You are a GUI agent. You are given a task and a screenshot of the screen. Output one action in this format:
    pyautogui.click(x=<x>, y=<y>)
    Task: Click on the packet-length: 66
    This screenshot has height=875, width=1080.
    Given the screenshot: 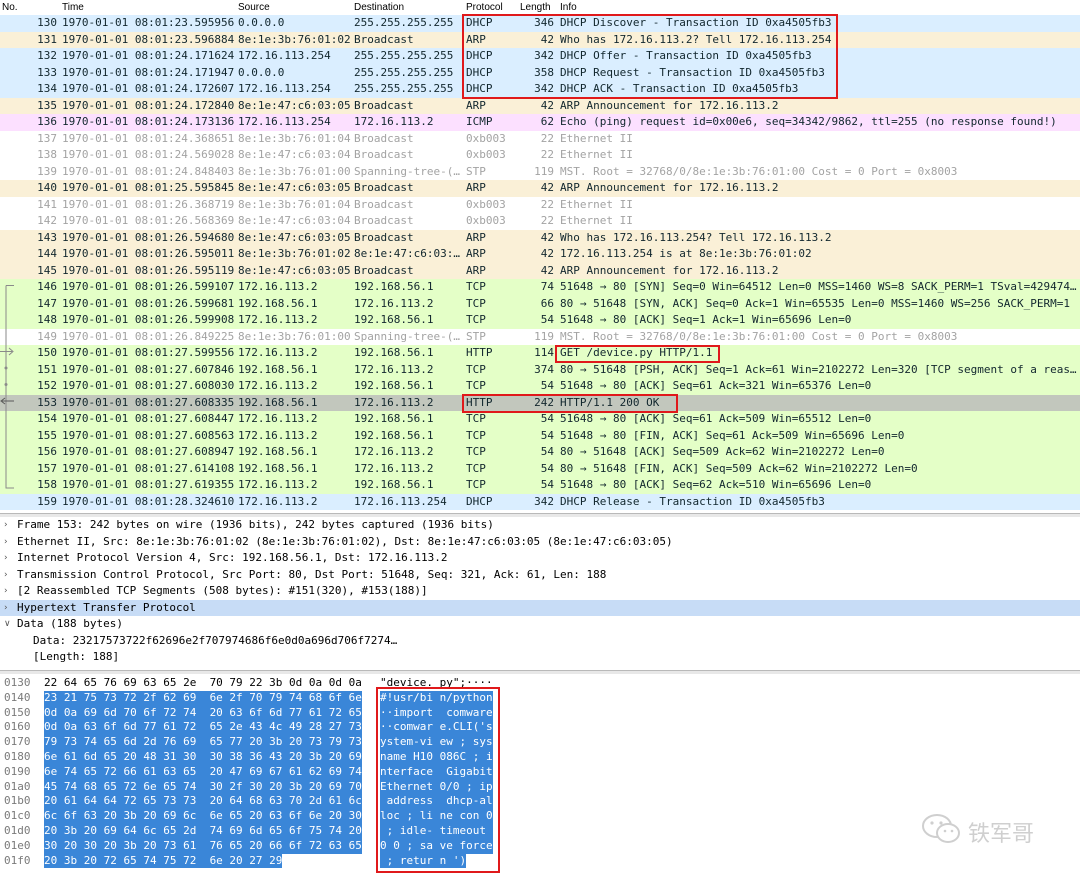 What is the action you would take?
    pyautogui.click(x=547, y=303)
    